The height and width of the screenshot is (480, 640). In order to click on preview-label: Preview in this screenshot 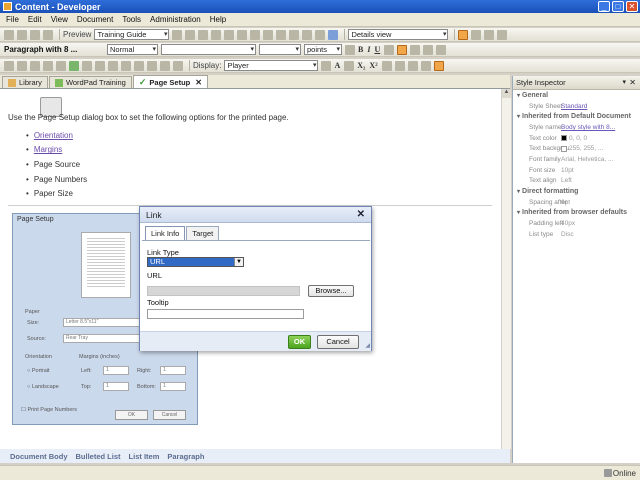, I will do `click(77, 34)`.